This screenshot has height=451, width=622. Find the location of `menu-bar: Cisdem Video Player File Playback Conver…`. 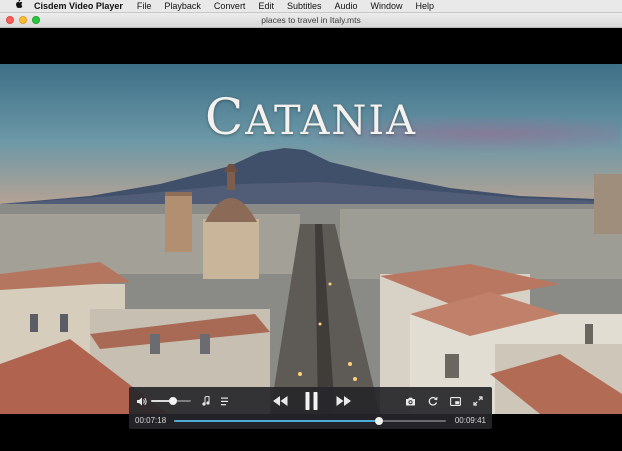

menu-bar: Cisdem Video Player File Playback Conver… is located at coordinates (311, 6).